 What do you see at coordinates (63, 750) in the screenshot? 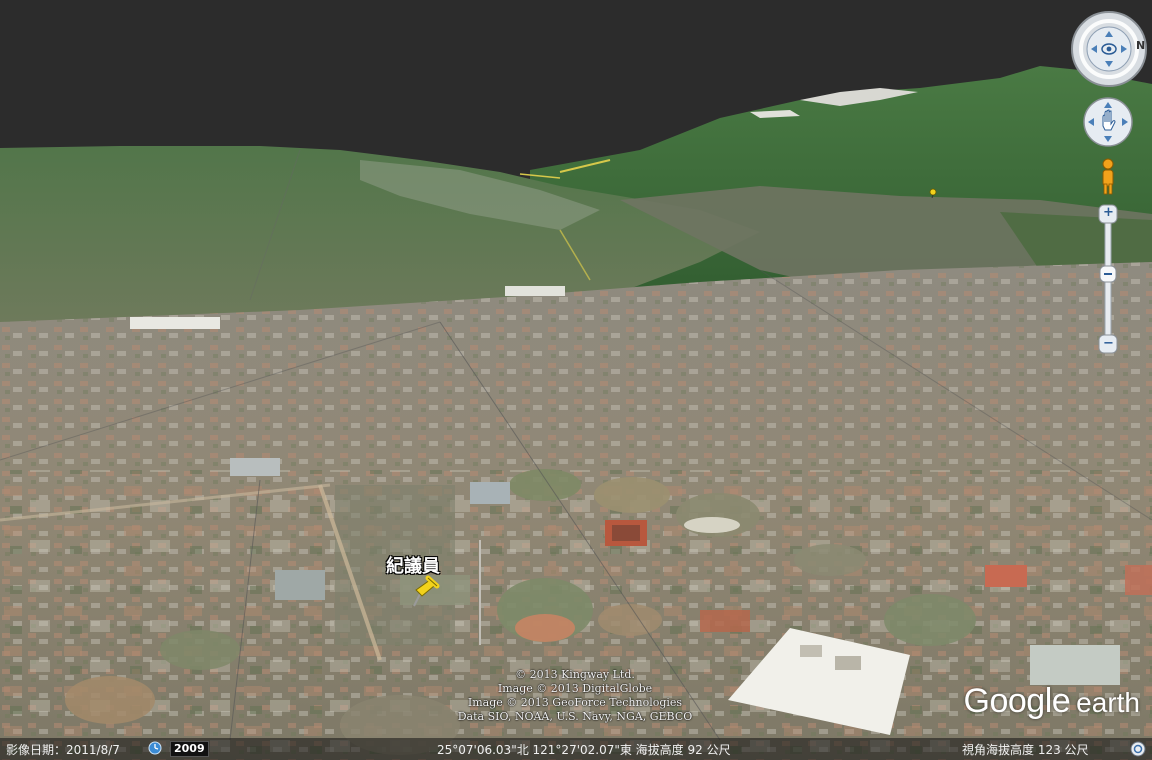
I see `imagery-date: 影像日期：2011/8/7` at bounding box center [63, 750].